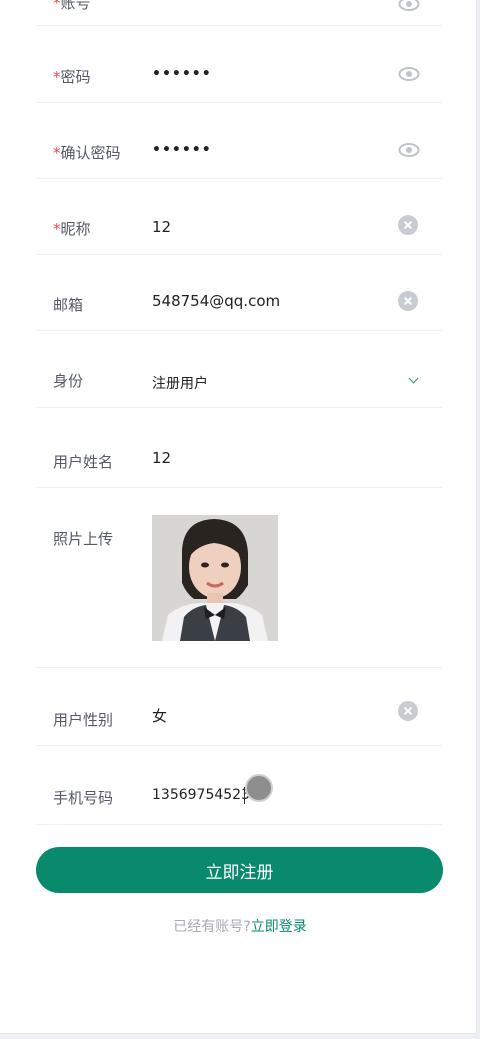 The height and width of the screenshot is (1039, 480). I want to click on login-prompt-text: 已经有账号?, so click(212, 927).